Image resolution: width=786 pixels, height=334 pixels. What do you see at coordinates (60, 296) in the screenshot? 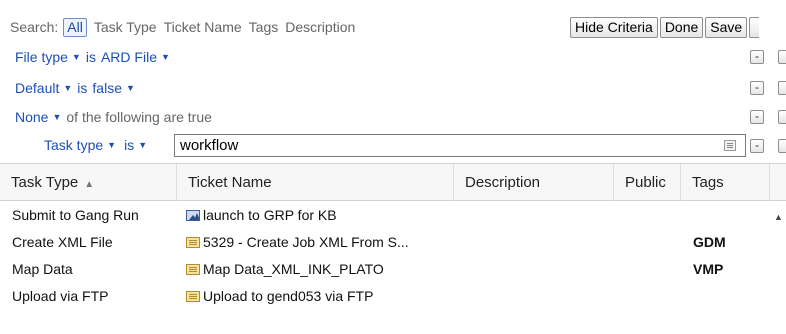
I see `task-type-cell: Upload via FTP` at bounding box center [60, 296].